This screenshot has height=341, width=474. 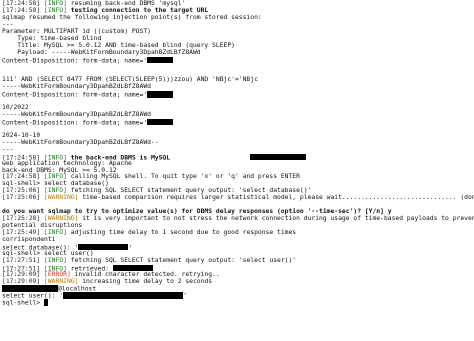 What do you see at coordinates (29, 239) in the screenshot?
I see `line-text: corrispondenti` at bounding box center [29, 239].